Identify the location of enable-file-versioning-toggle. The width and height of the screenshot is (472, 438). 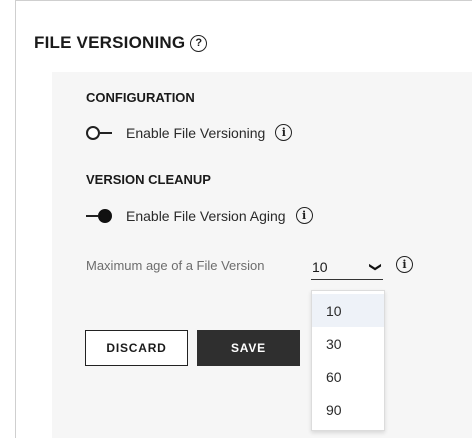
(99, 132).